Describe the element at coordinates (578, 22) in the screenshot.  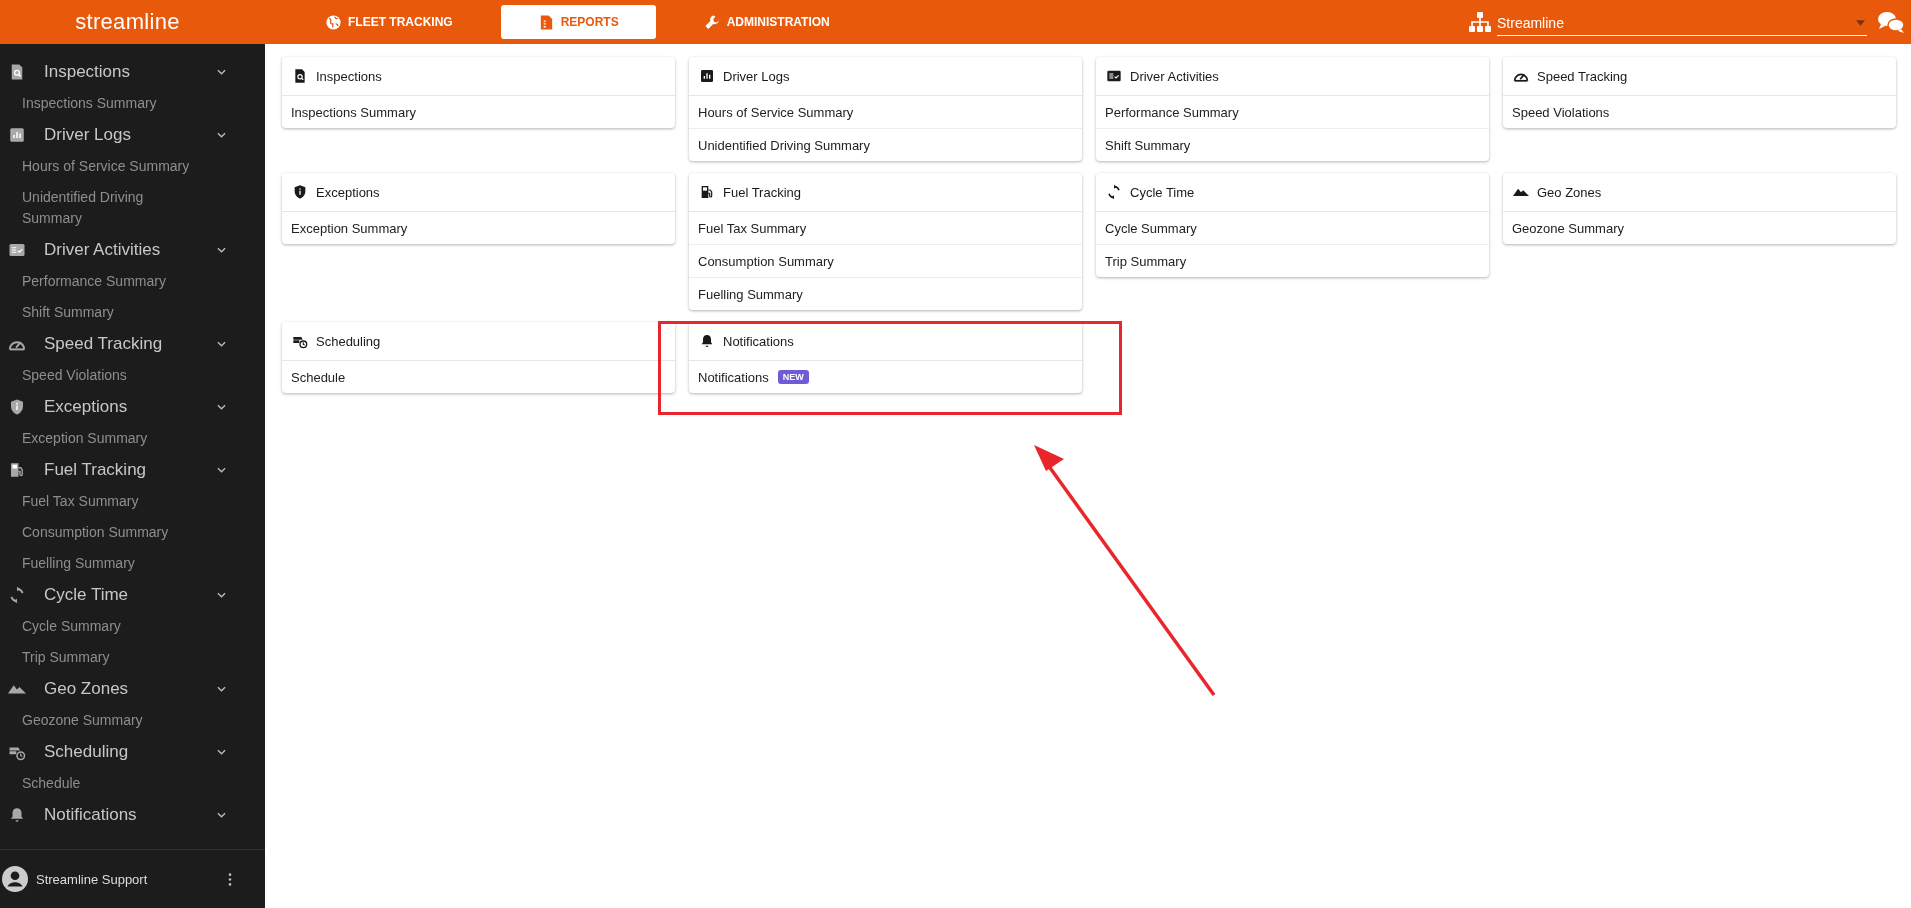
I see `nav-tab: REPORTS` at that location.